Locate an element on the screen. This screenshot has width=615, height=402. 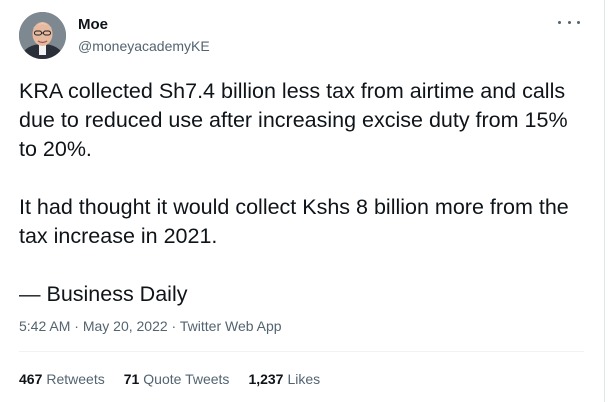
quote-tweets-stat: 71 Quote Tweets is located at coordinates (177, 379).